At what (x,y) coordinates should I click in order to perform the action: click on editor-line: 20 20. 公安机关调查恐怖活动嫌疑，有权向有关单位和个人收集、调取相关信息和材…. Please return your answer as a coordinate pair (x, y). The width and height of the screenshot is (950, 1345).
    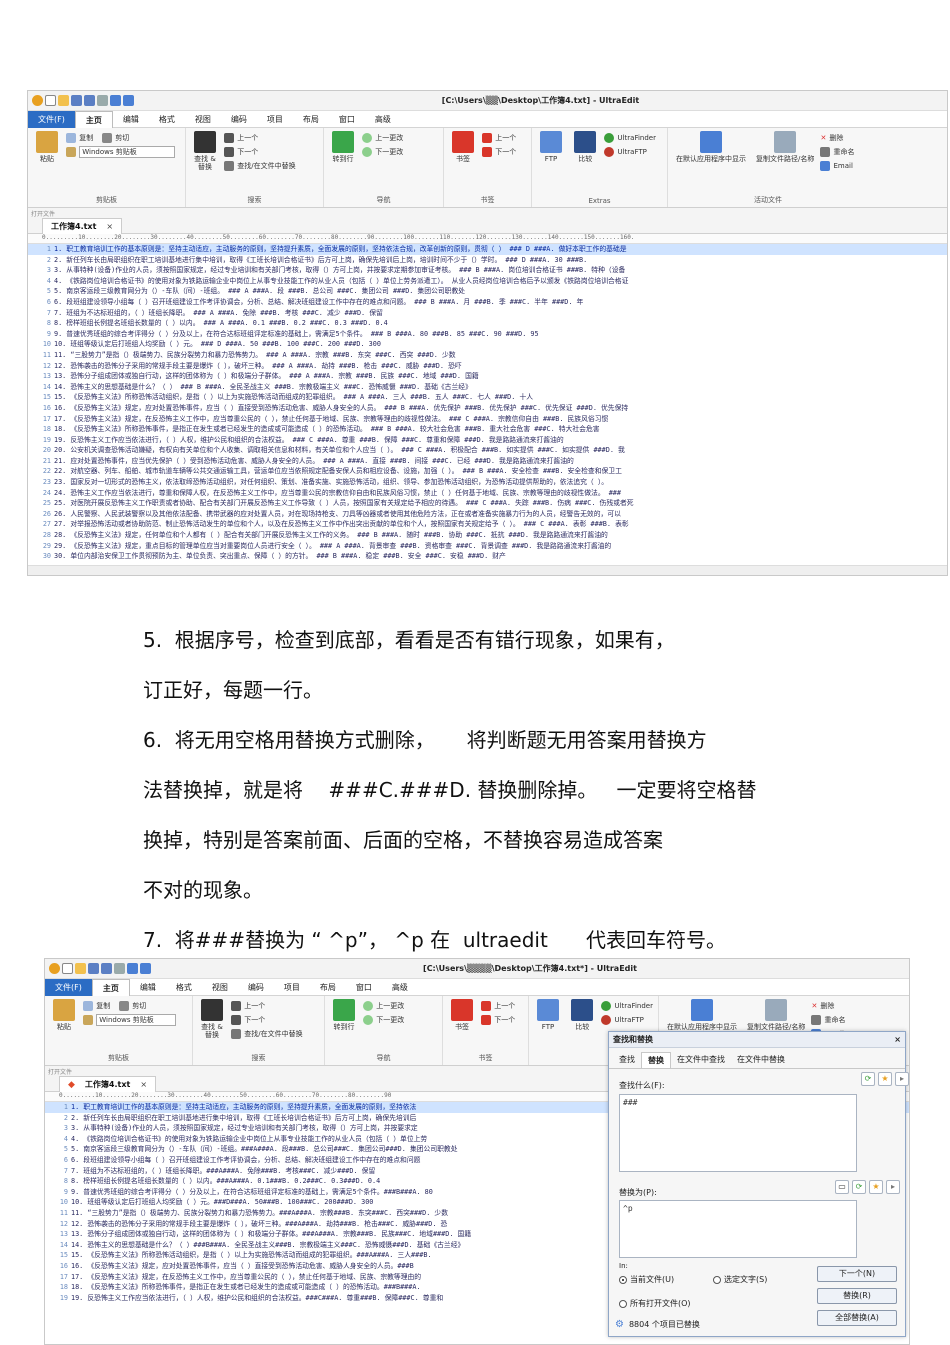
    Looking at the image, I should click on (487, 450).